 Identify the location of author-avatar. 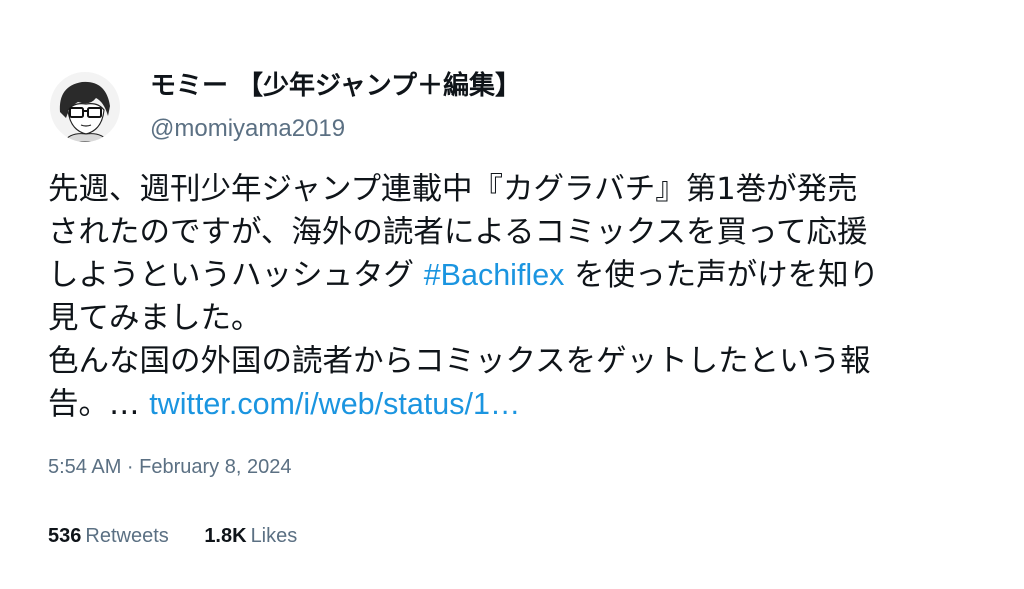
(85, 107).